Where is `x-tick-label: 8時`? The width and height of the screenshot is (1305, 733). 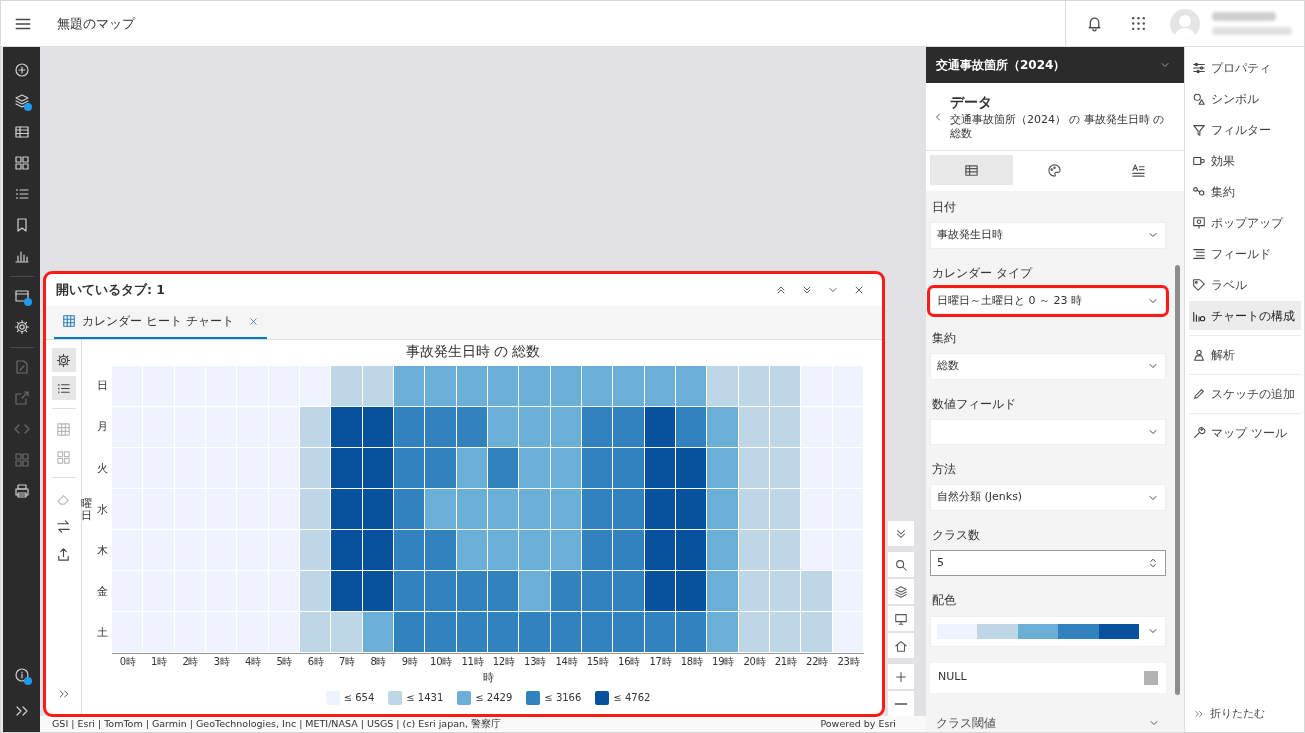 x-tick-label: 8時 is located at coordinates (378, 662).